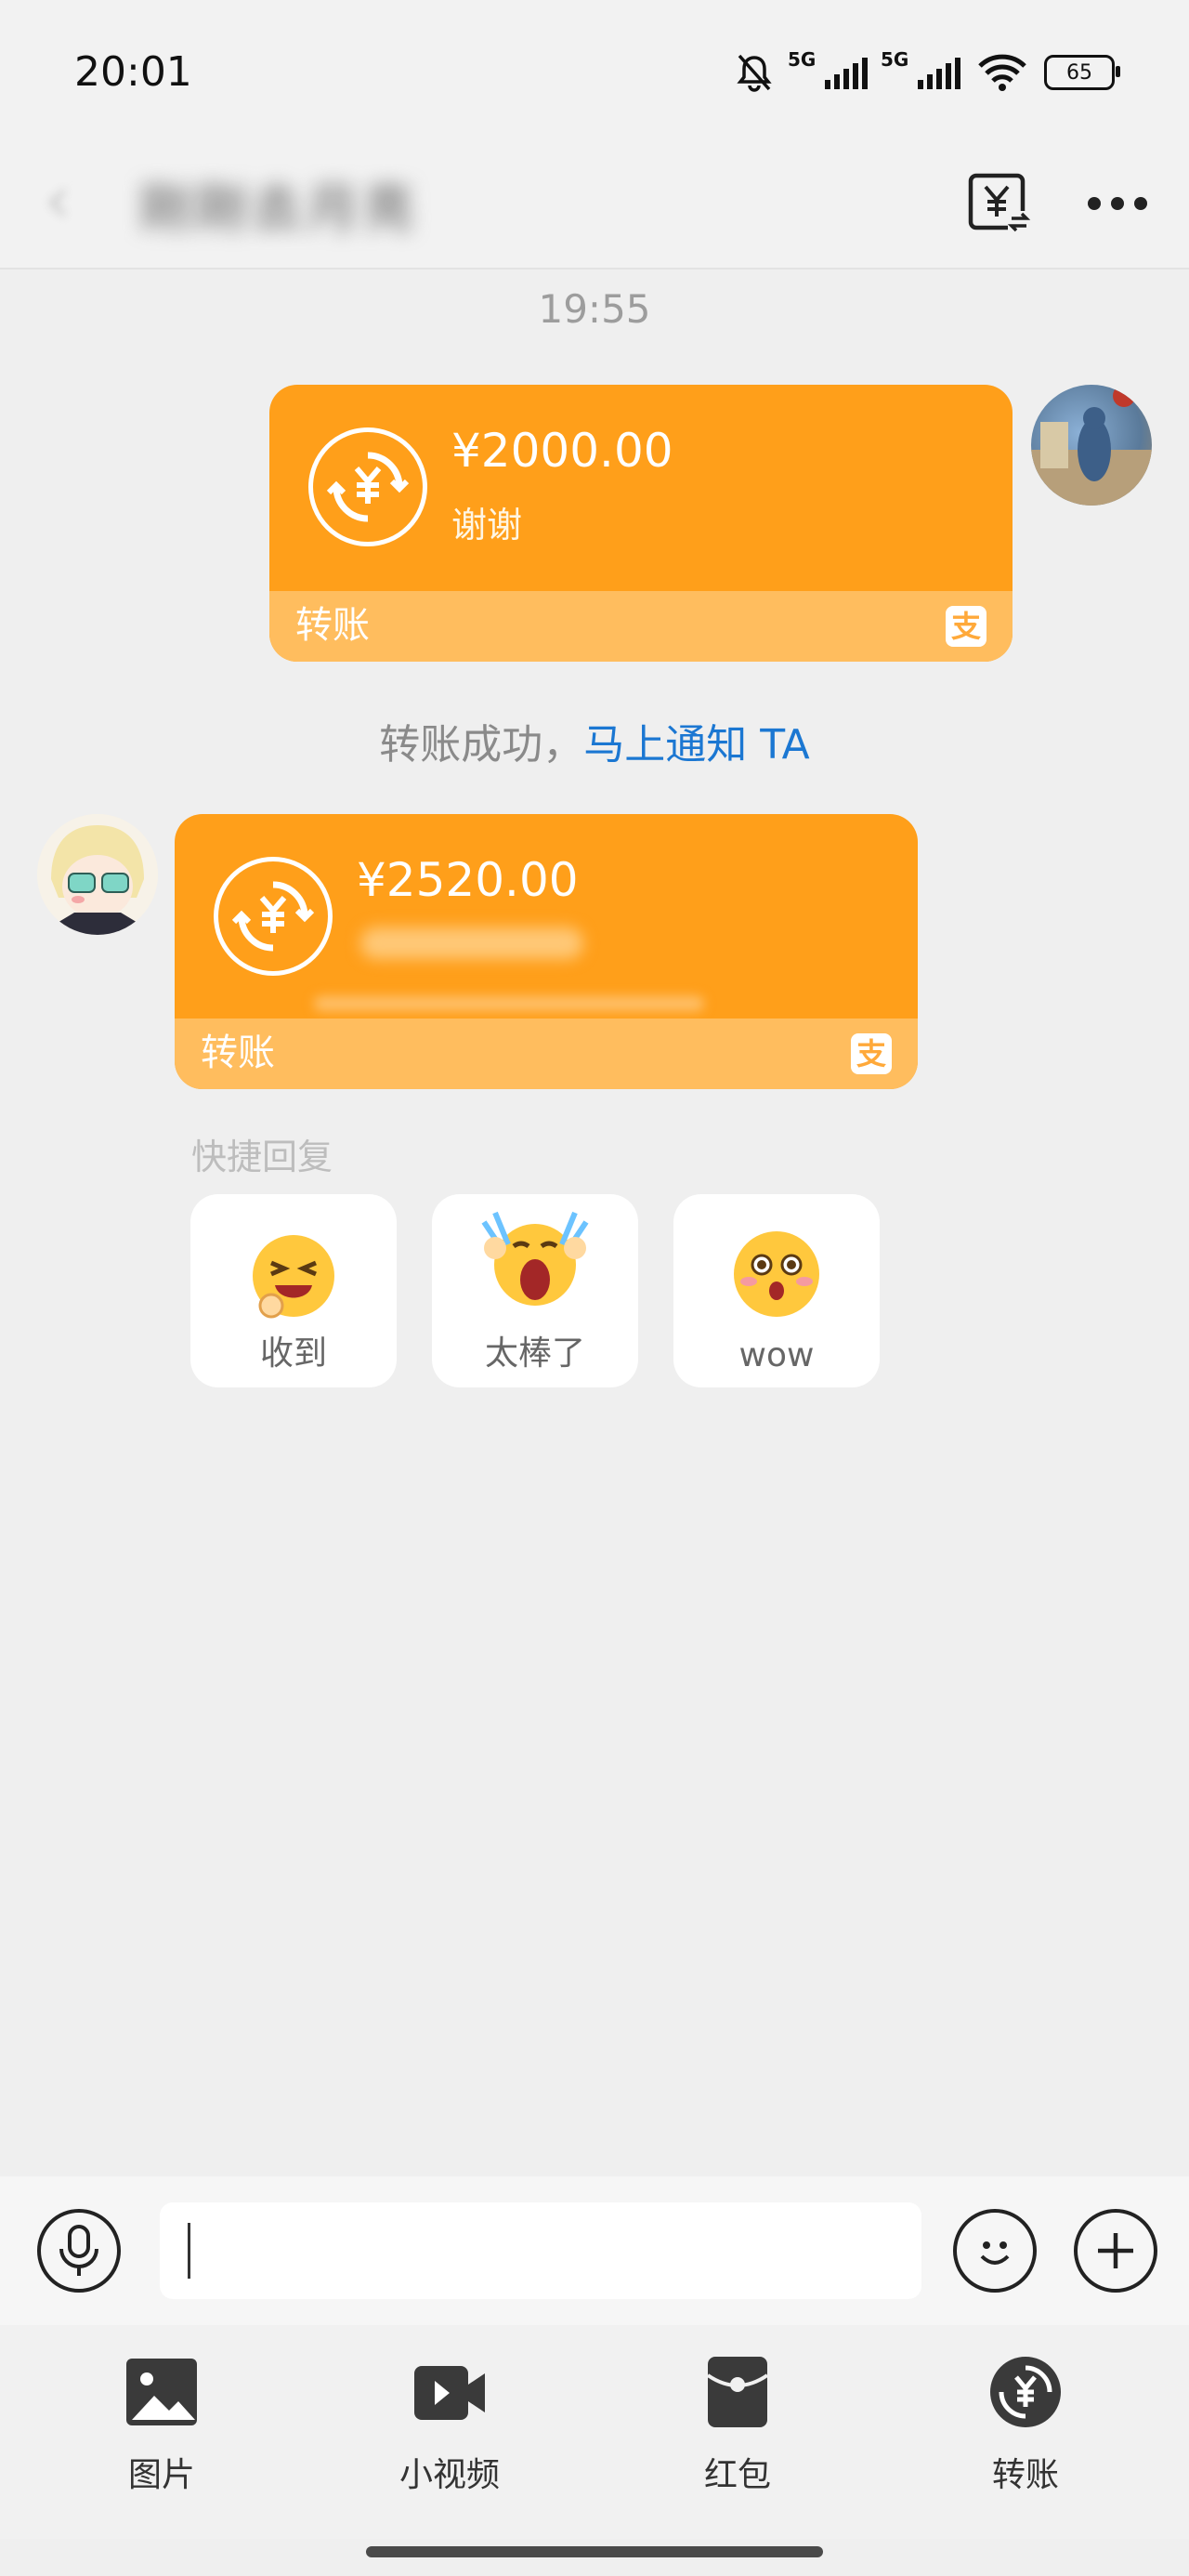 The height and width of the screenshot is (2576, 1189). Describe the element at coordinates (594, 69) in the screenshot. I see `status-bar: 20:01 5G 5G 65` at that location.